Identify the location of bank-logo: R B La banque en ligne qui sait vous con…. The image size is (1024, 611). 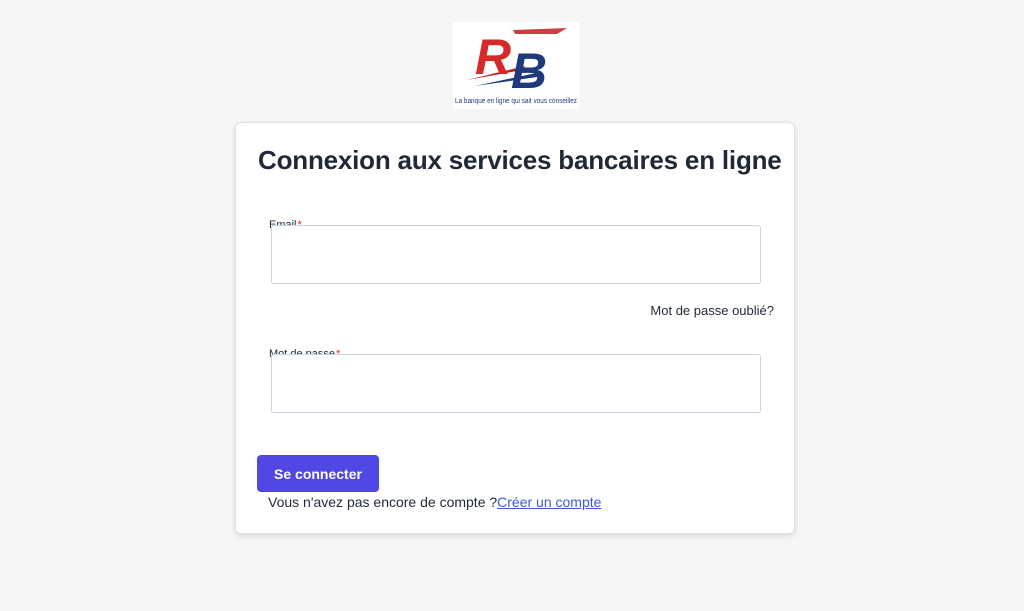
(516, 65).